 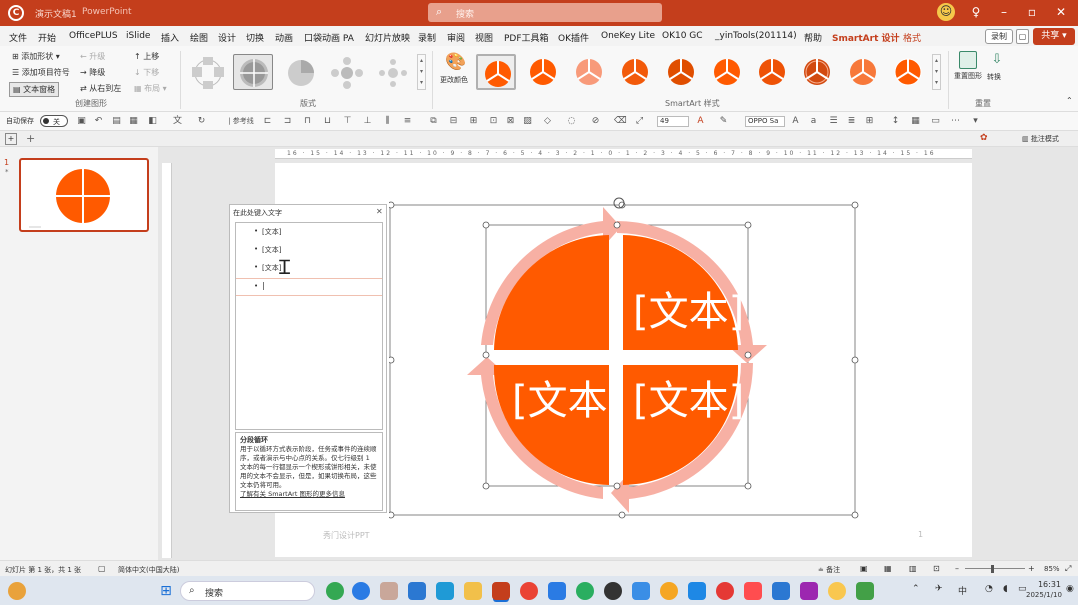 I want to click on more-icon: ⋯, so click(x=955, y=121).